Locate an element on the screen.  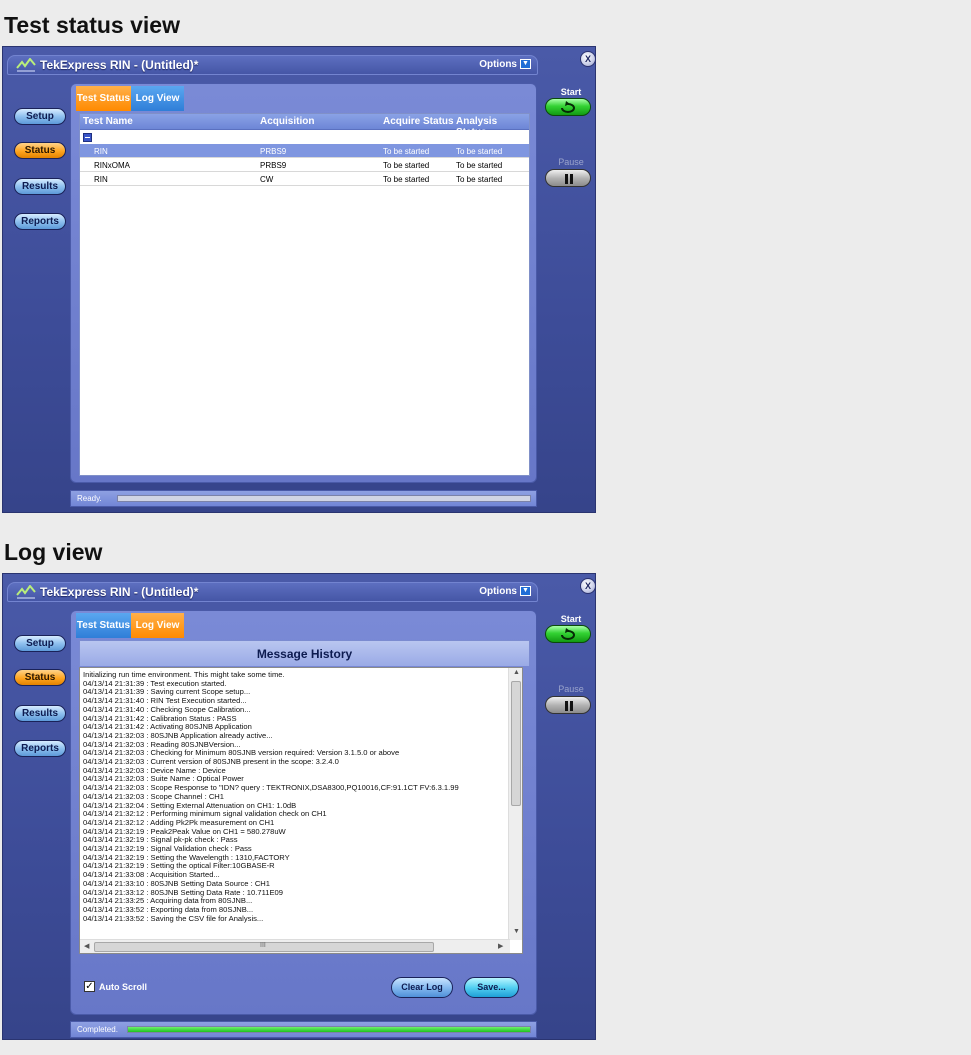
horizontal-scrollbar: ◀ III ▶ is located at coordinates (295, 946).